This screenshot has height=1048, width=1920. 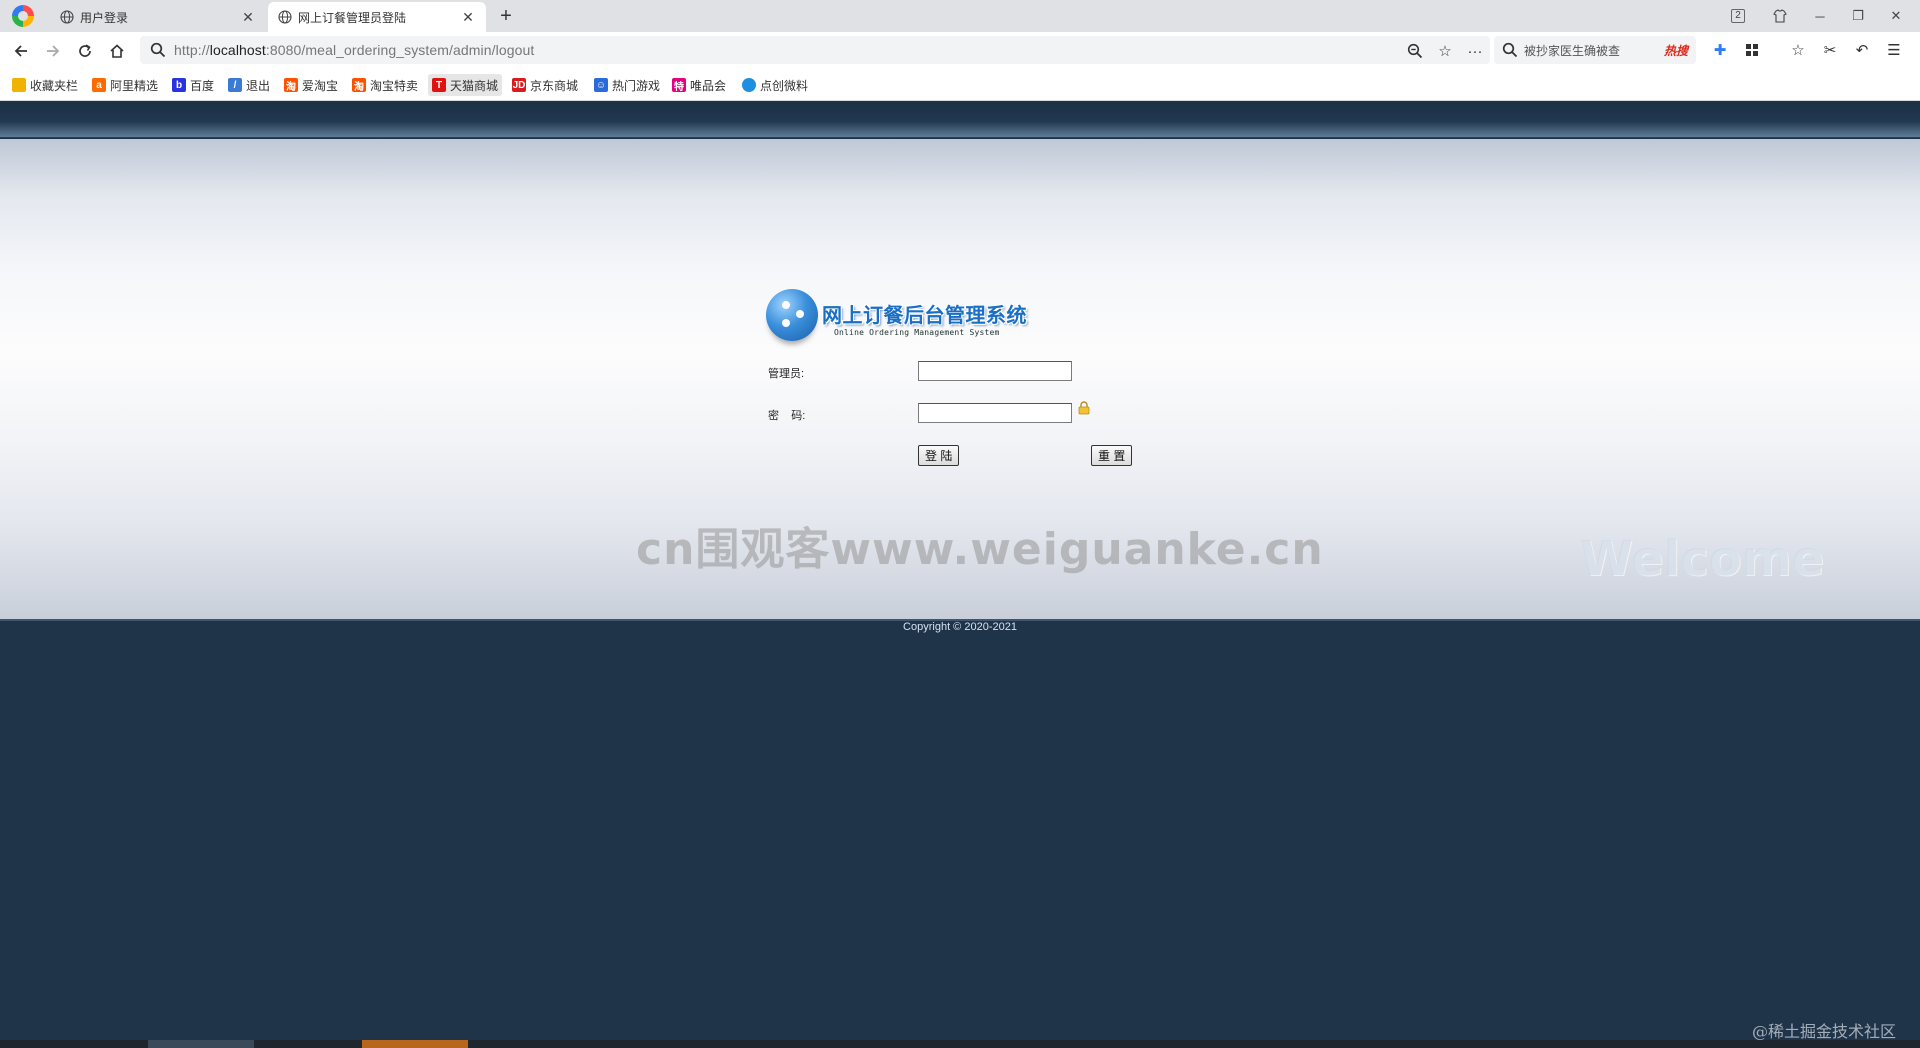 I want to click on game-icon: ☺, so click(x=601, y=85).